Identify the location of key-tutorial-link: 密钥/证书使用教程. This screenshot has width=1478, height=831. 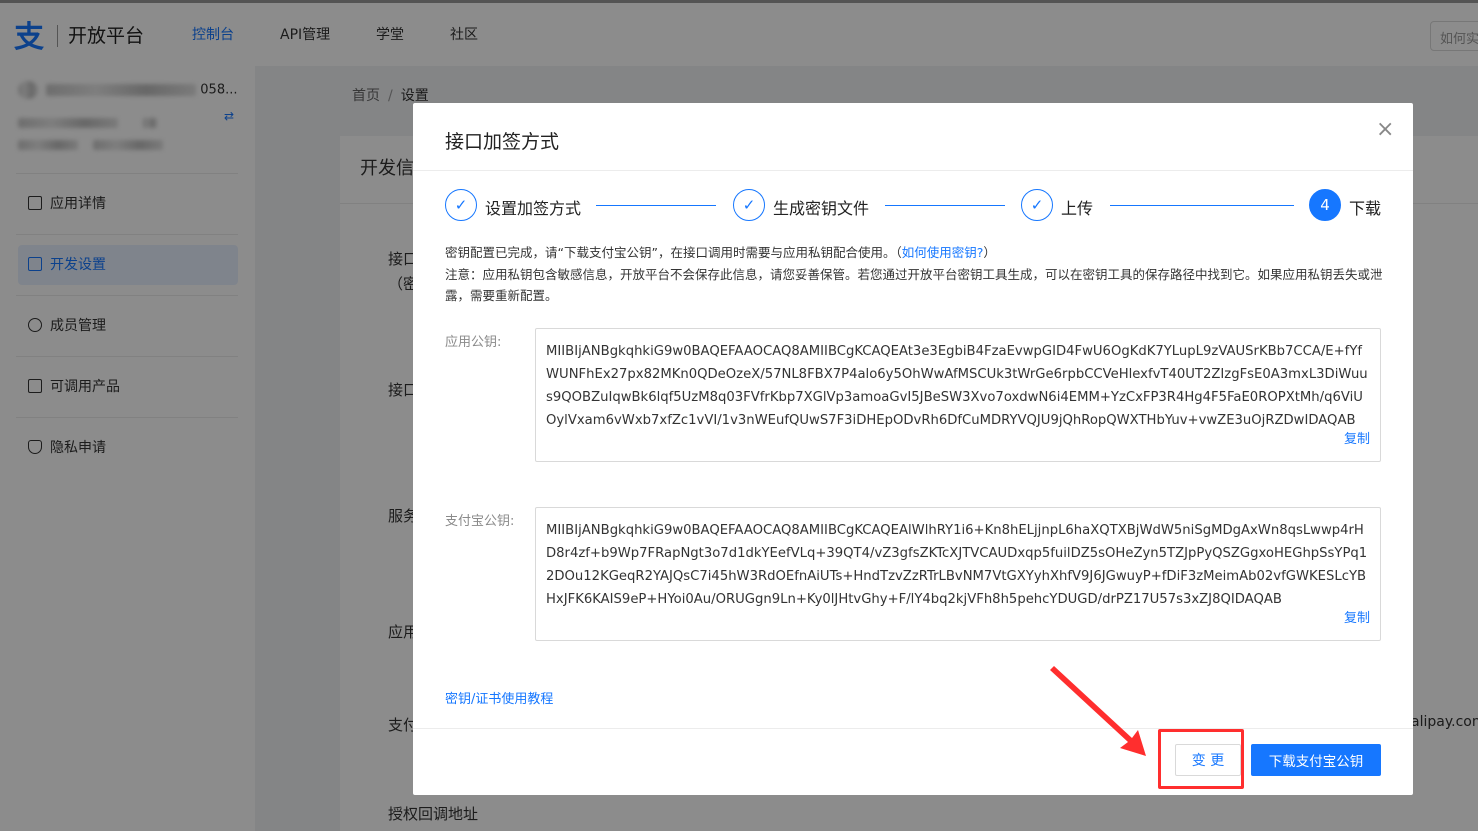
(499, 697).